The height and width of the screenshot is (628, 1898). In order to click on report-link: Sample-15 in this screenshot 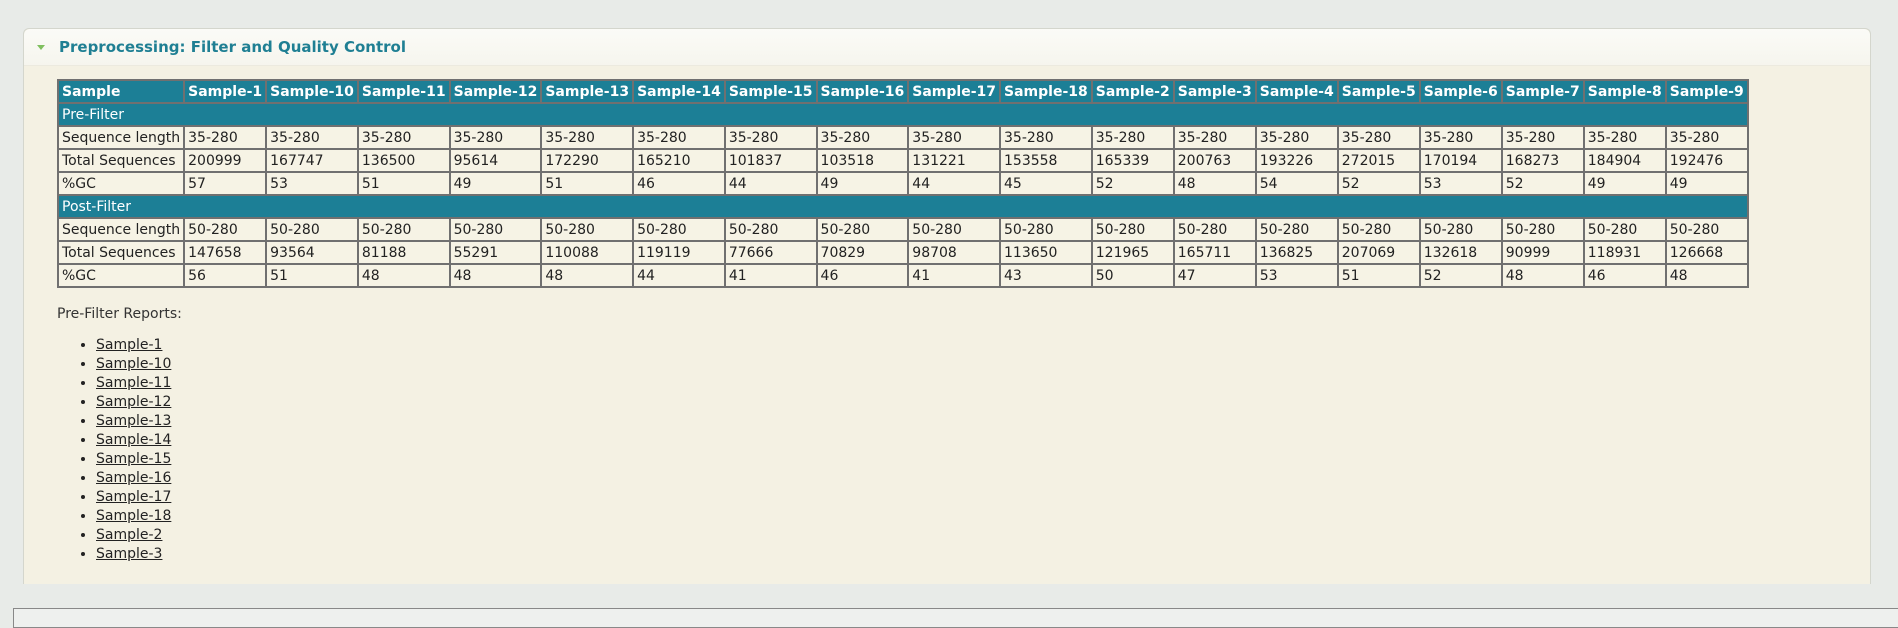, I will do `click(133, 459)`.